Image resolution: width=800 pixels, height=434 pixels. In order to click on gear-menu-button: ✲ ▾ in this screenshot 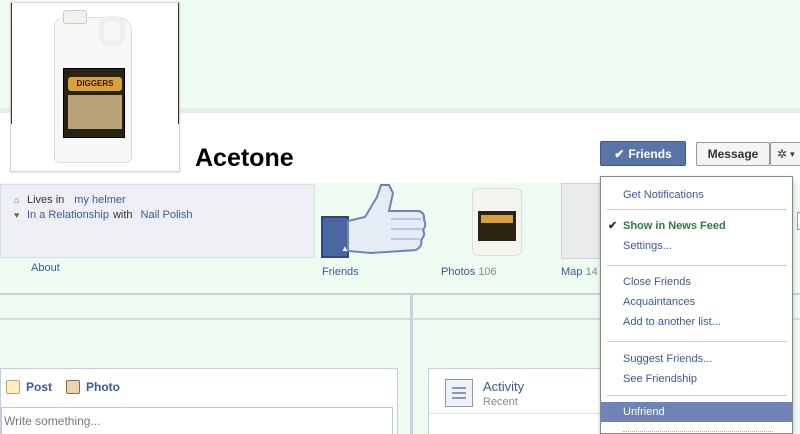, I will do `click(785, 154)`.